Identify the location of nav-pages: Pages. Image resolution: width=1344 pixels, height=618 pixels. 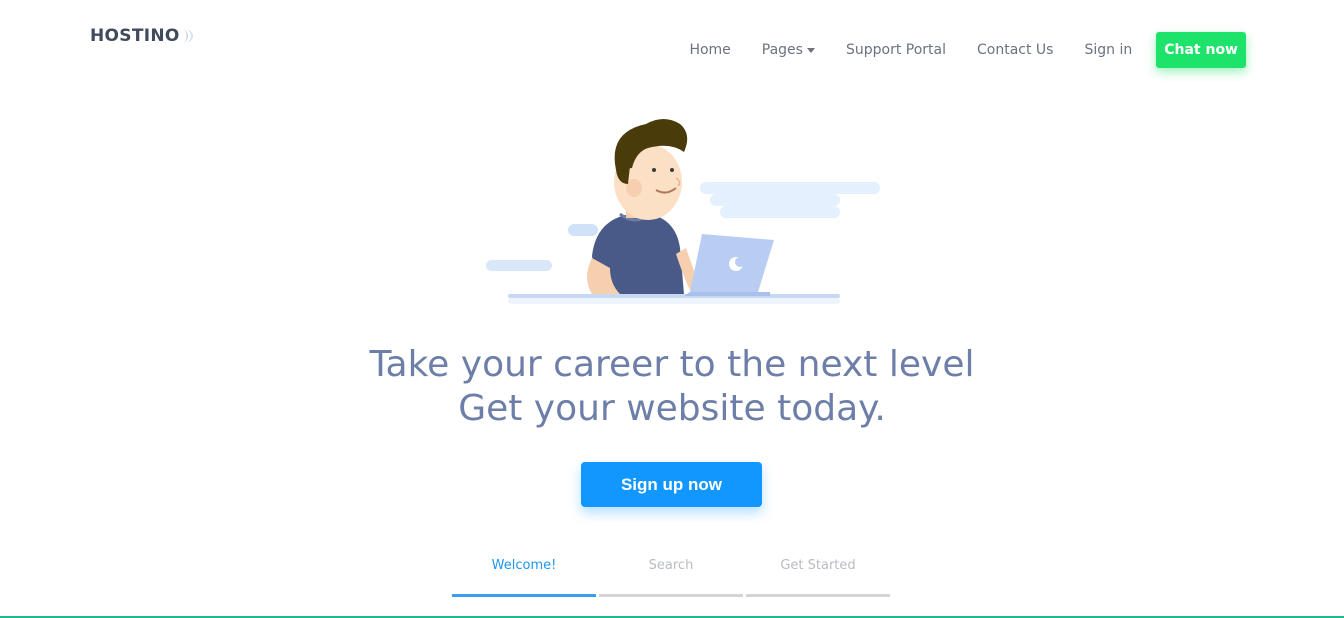
(788, 50).